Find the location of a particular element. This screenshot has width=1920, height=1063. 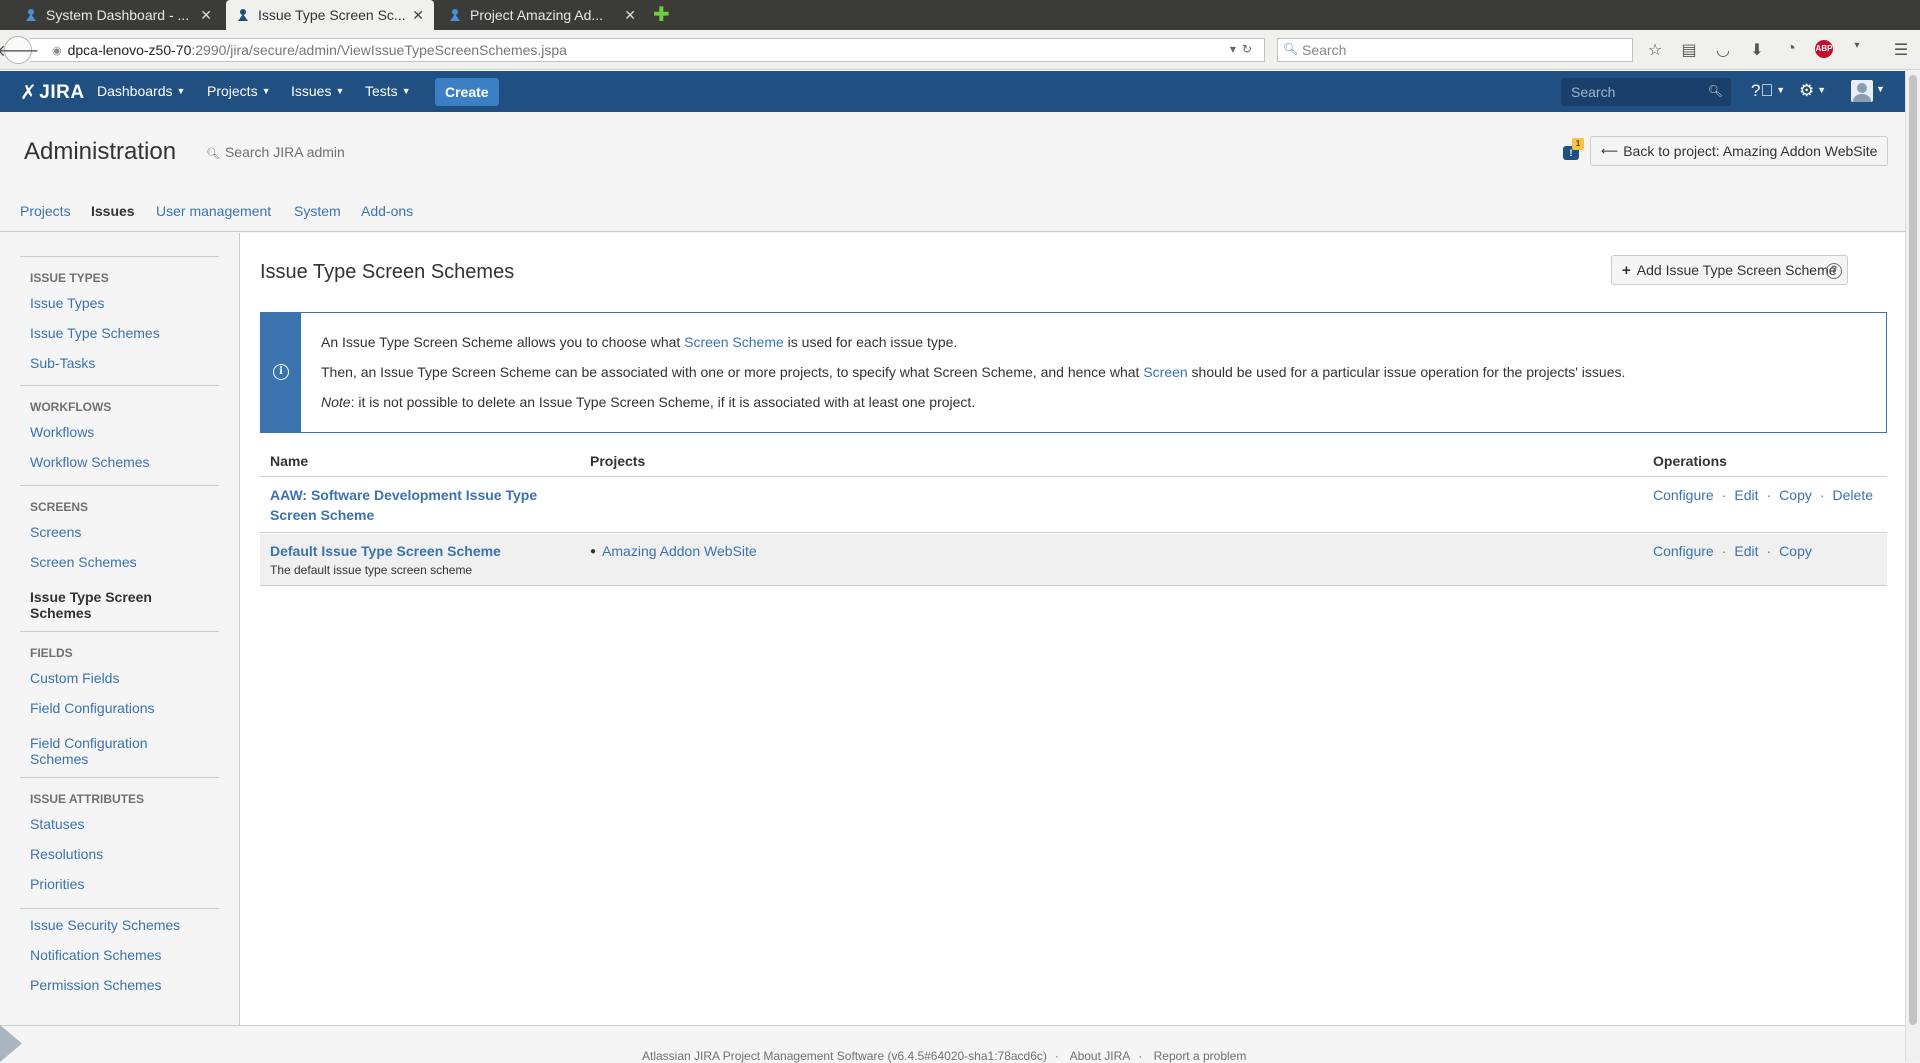

jira-logo: ✗ JIRA is located at coordinates (52, 92).